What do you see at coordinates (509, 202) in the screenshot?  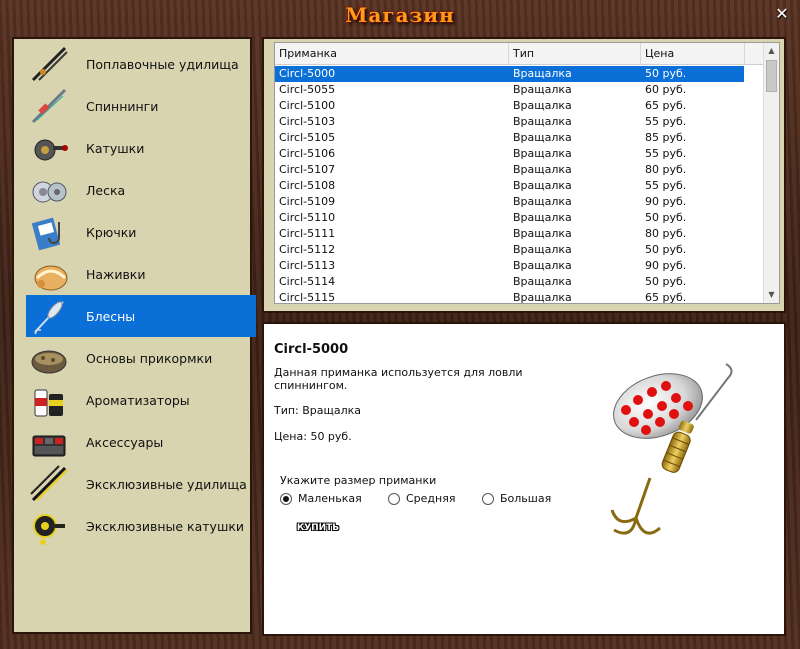 I see `table-row: Circl-5109 Вращалка 90 руб.` at bounding box center [509, 202].